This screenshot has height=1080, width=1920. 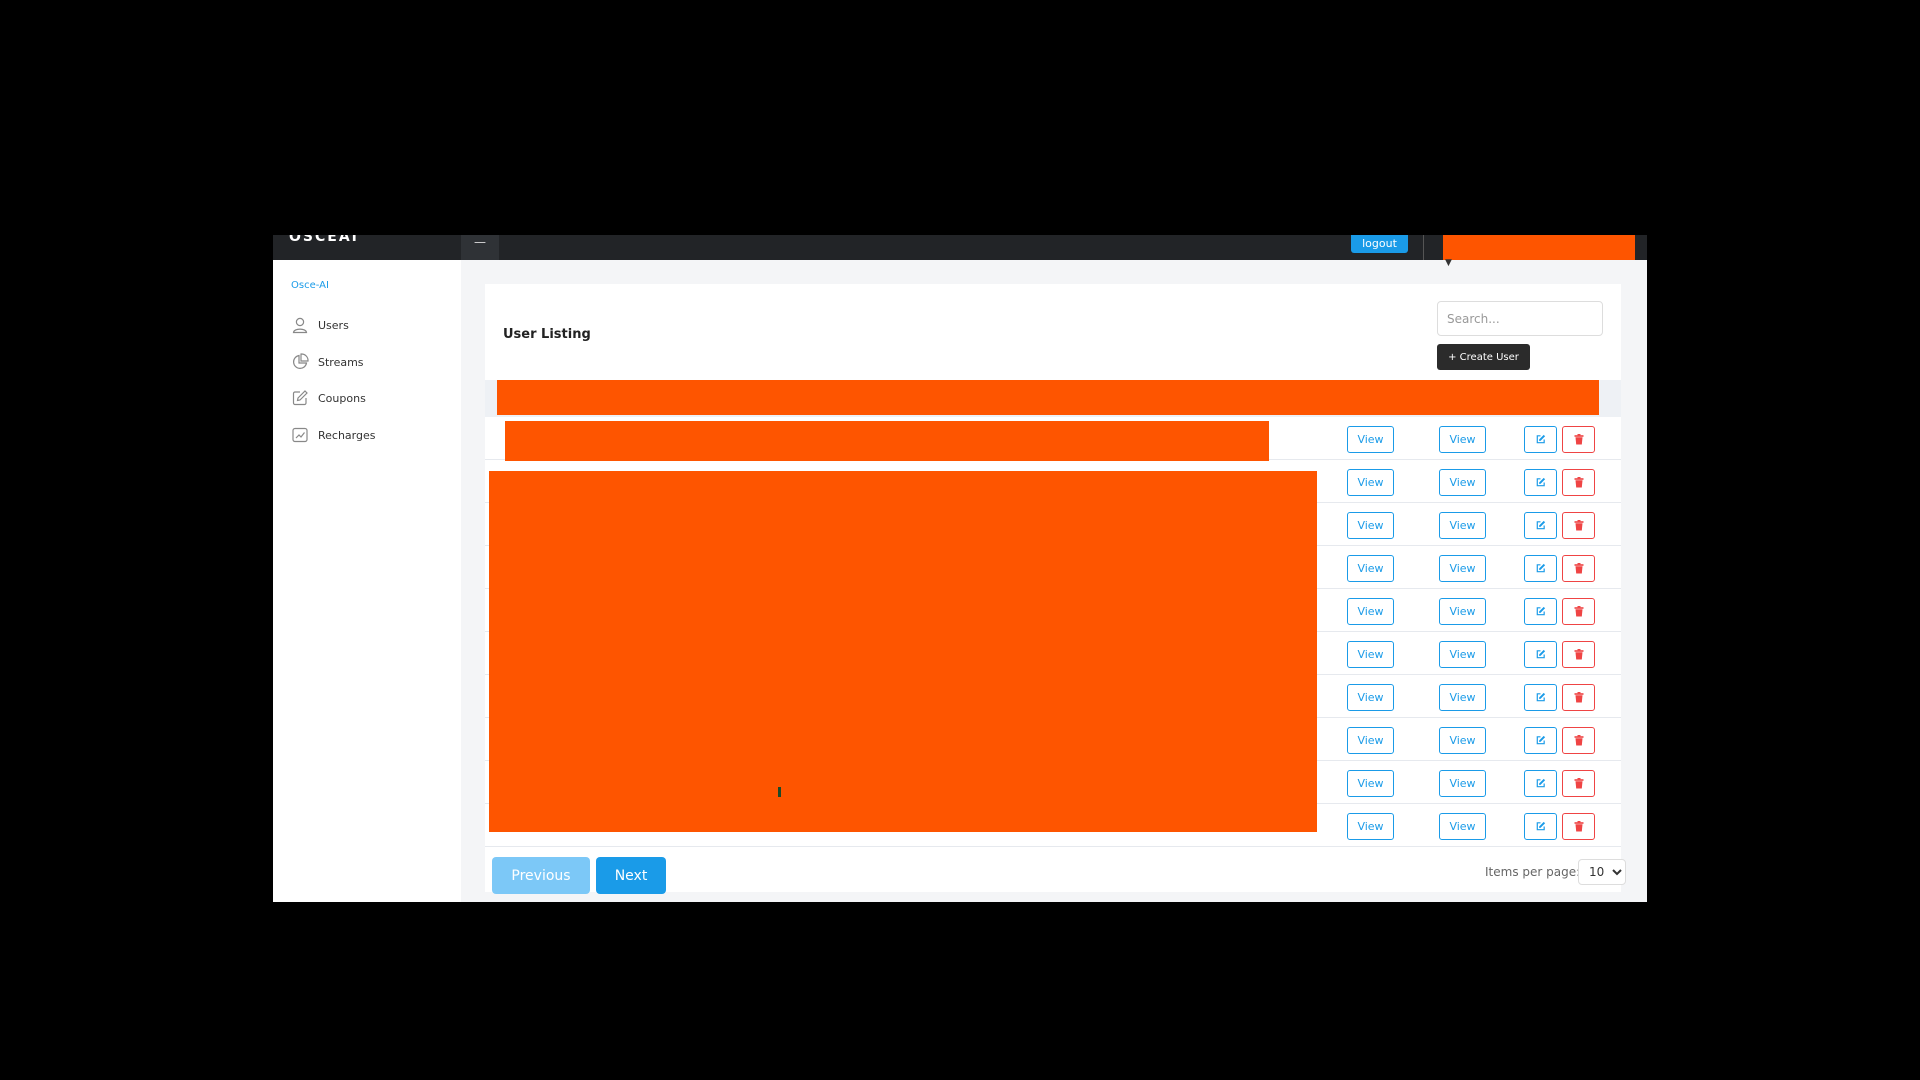 I want to click on chart-line-icon, so click(x=300, y=435).